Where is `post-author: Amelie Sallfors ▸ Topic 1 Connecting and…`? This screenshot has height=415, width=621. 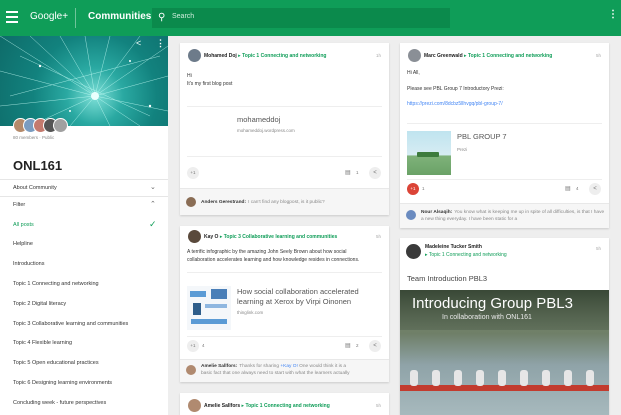
post-author: Amelie Sallfors ▸ Topic 1 Connecting and… is located at coordinates (267, 406).